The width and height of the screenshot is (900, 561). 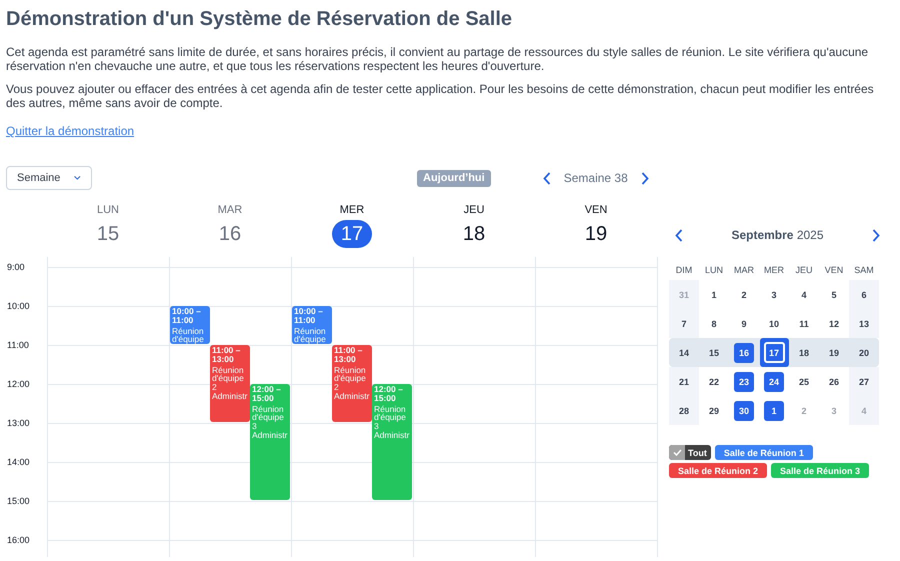 I want to click on calendar-week-row: 28 29 30 1 2 3 4, so click(x=774, y=410).